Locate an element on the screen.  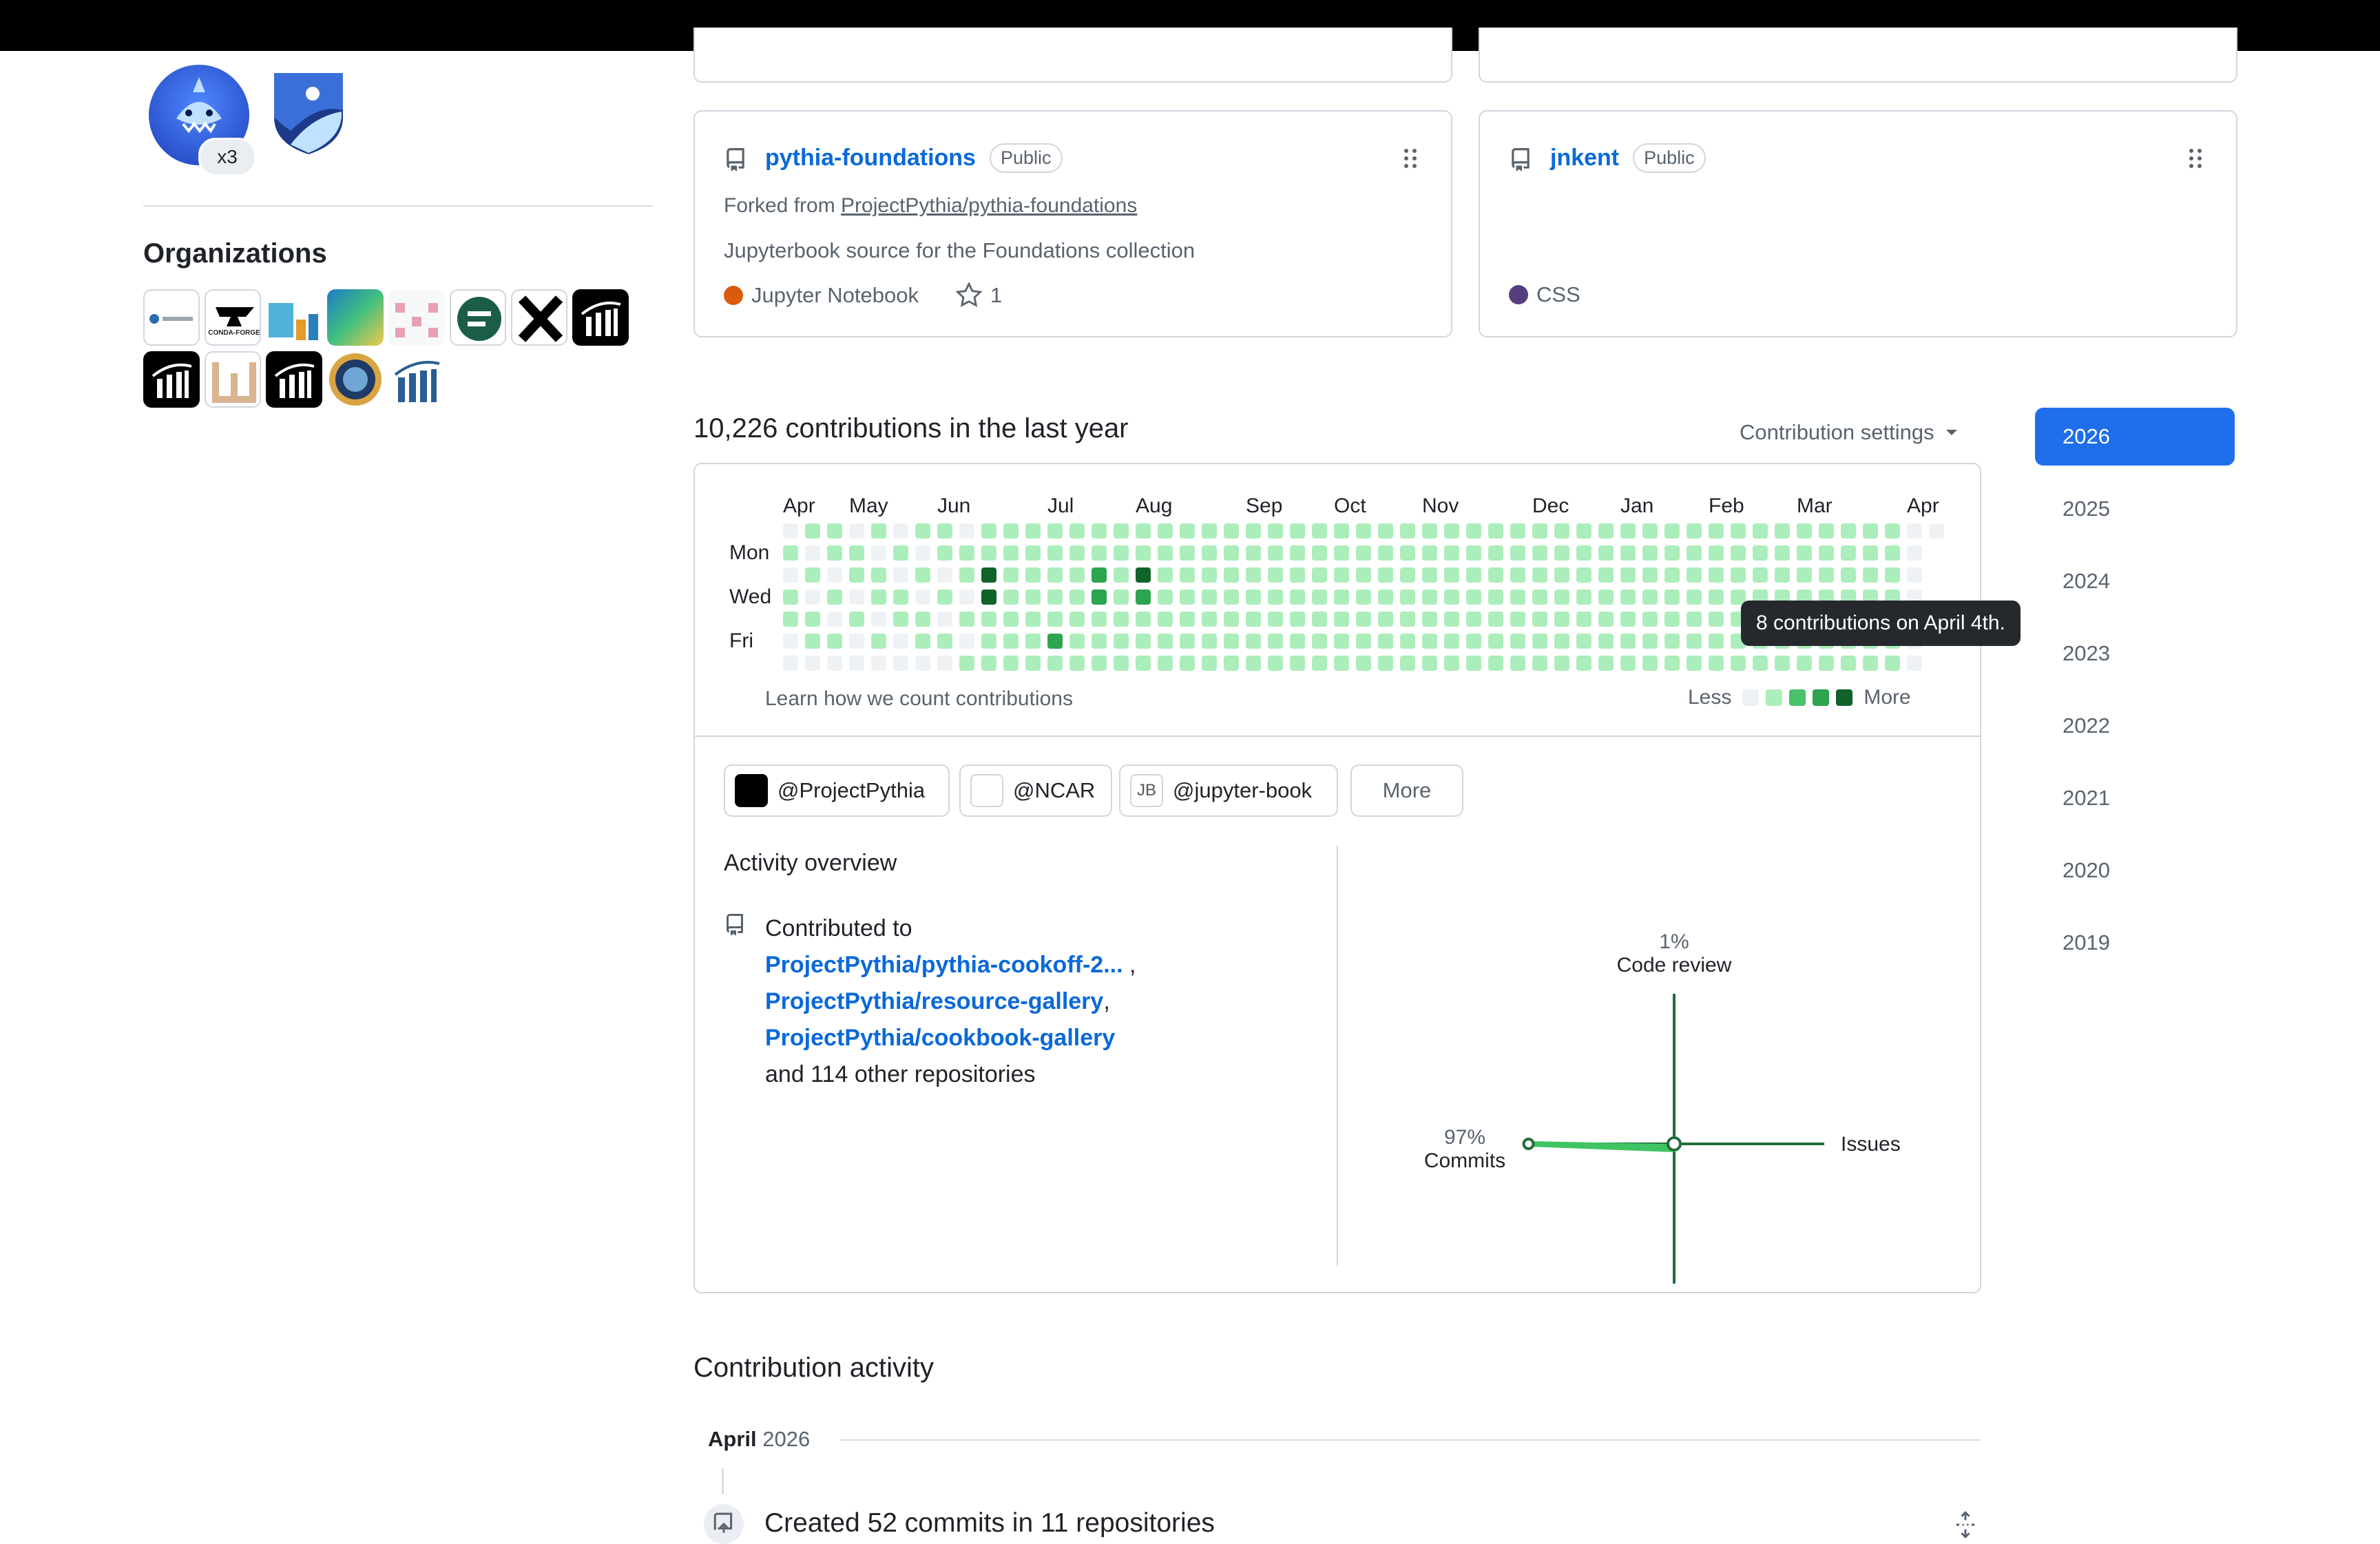
contribution-settings-button: Contribution settings is located at coordinates (1849, 433).